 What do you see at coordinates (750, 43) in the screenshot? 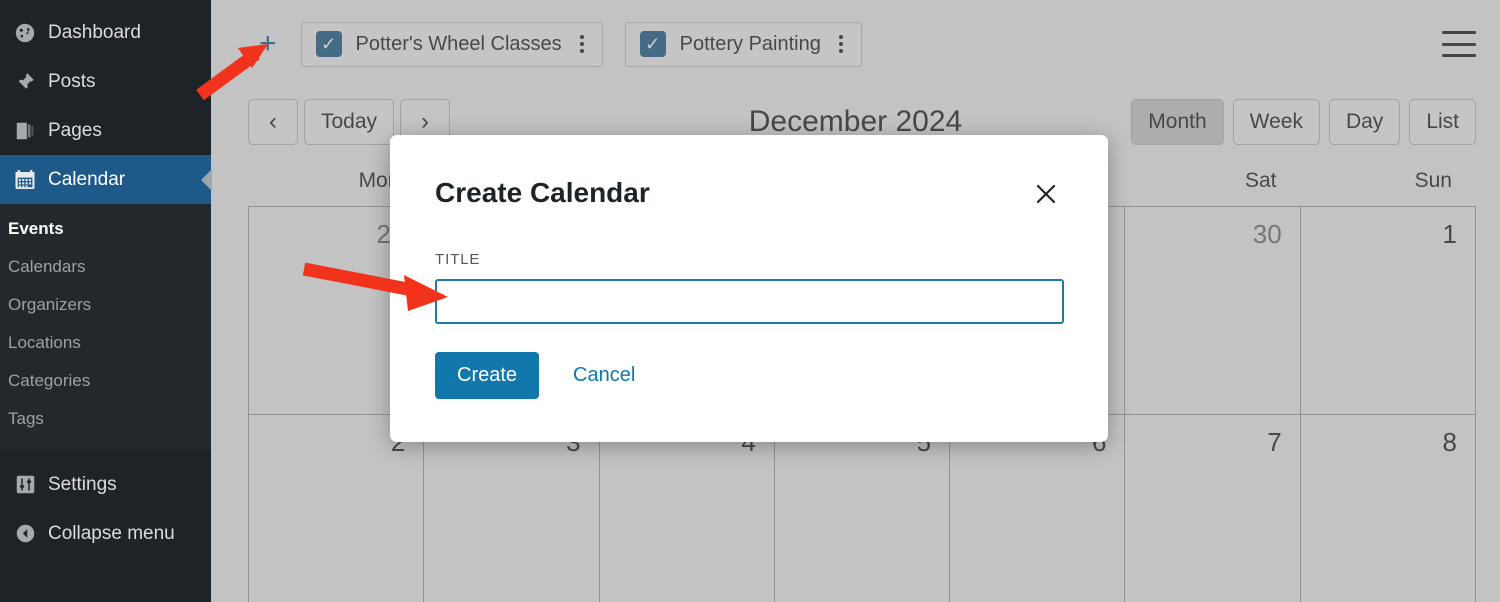
I see `calendar-chip-label: Pottery Painting` at bounding box center [750, 43].